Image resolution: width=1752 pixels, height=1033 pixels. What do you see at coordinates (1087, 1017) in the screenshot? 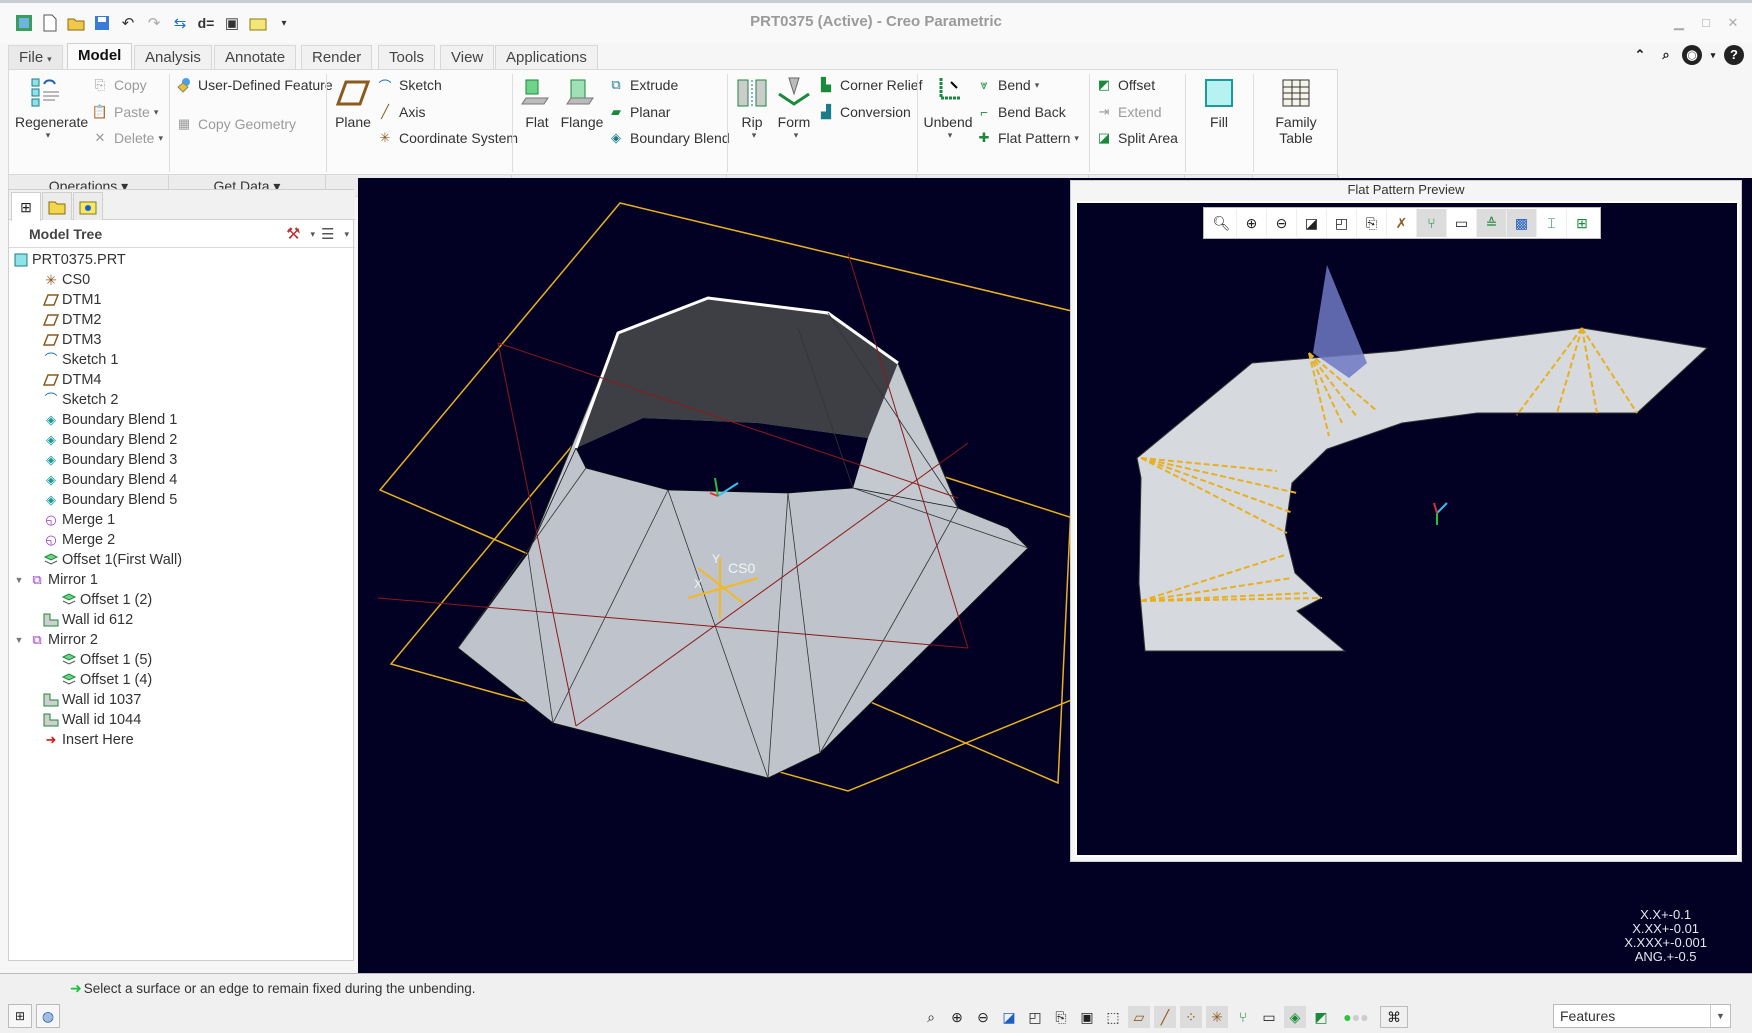
I see `view-manager-icon: ▣` at bounding box center [1087, 1017].